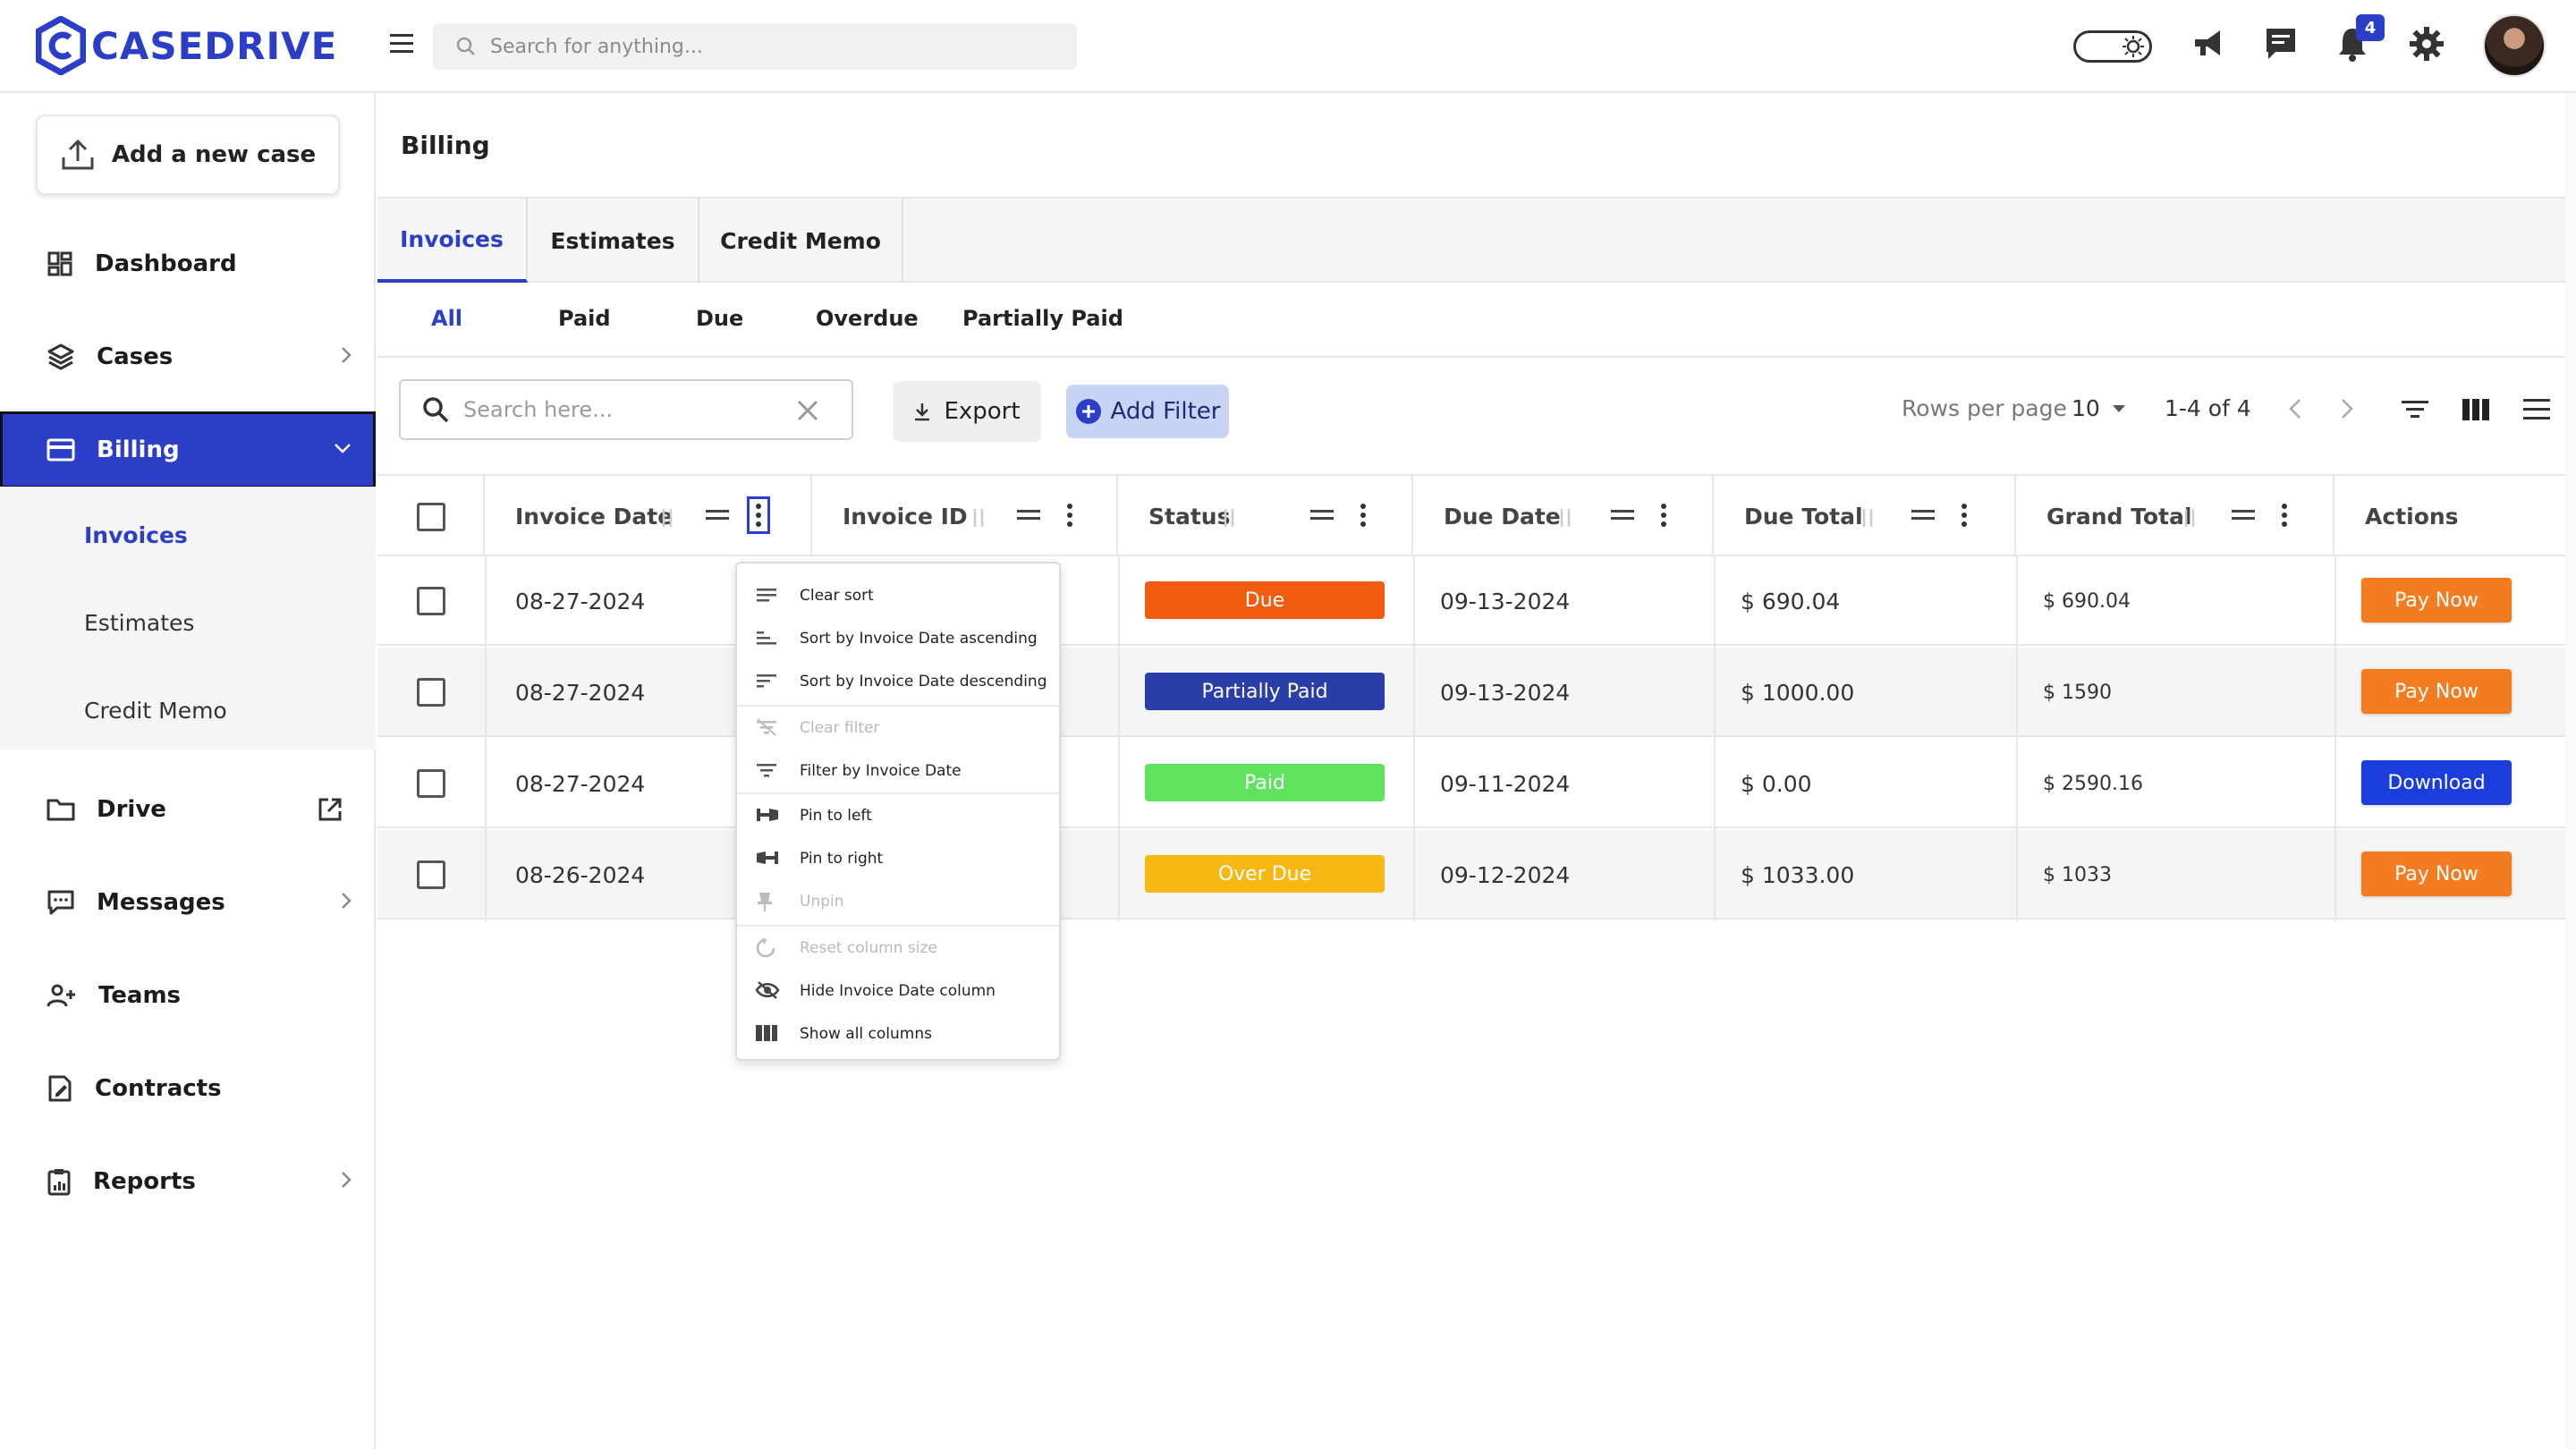 This screenshot has width=2576, height=1449. What do you see at coordinates (898, 638) in the screenshot?
I see `menu-item-sort-ascending: Sort by Invoice Date ascending` at bounding box center [898, 638].